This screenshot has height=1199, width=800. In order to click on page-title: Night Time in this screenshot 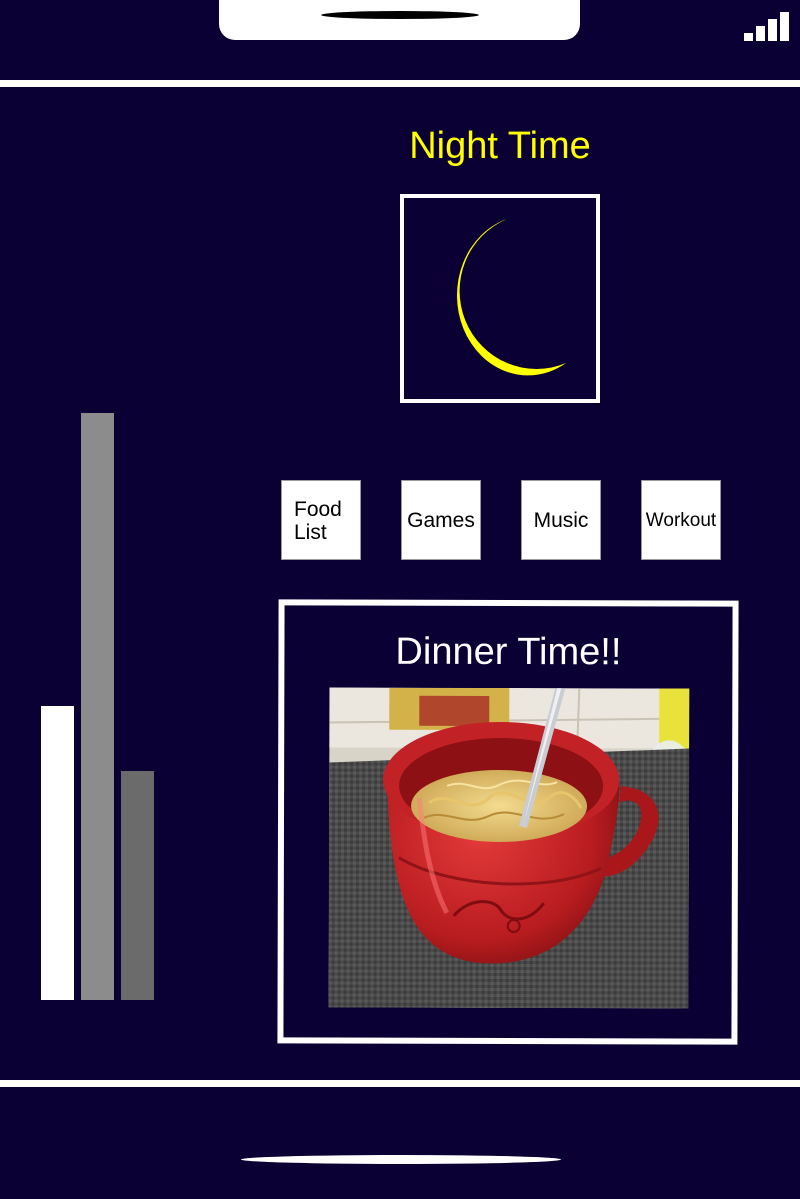, I will do `click(500, 146)`.